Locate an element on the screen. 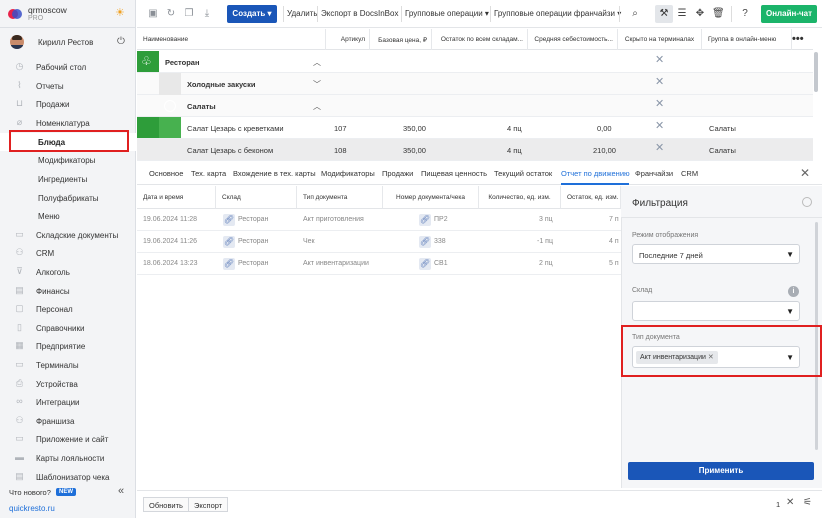 This screenshot has width=822, height=518. sidebar-item: Ингредиенты is located at coordinates (68, 179).